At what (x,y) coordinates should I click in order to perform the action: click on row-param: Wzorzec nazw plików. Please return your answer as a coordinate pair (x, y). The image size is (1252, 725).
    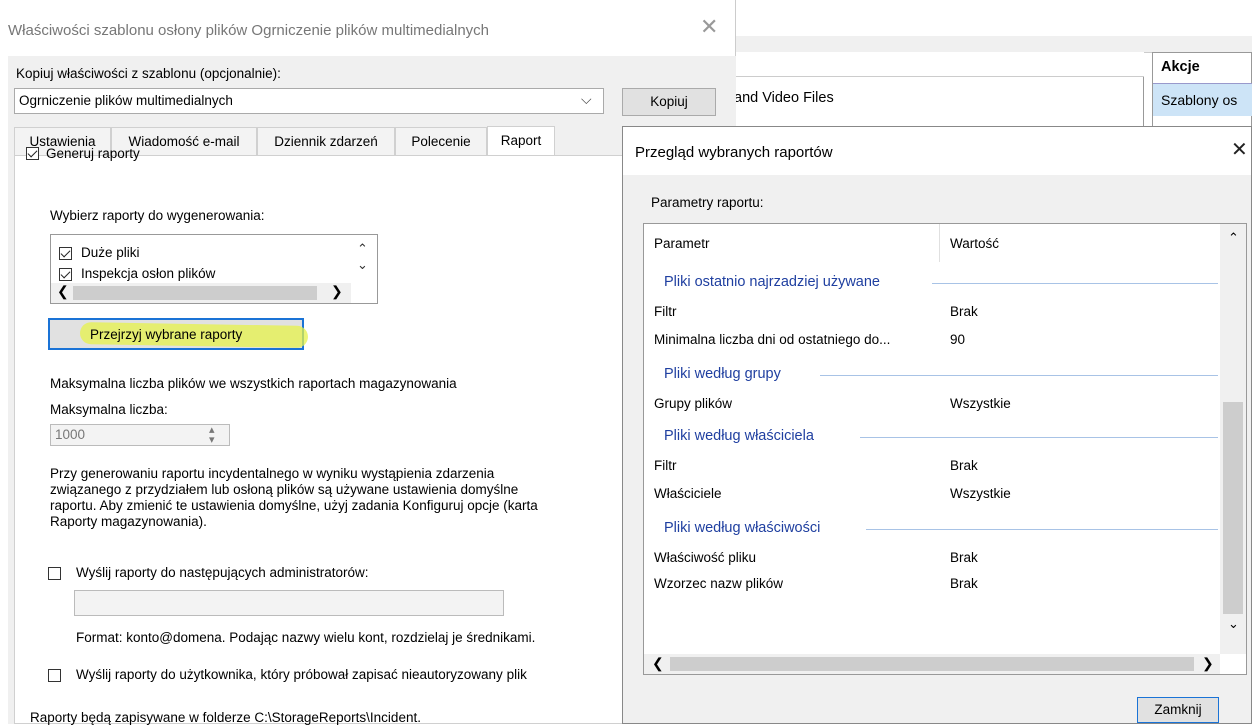
    Looking at the image, I should click on (718, 583).